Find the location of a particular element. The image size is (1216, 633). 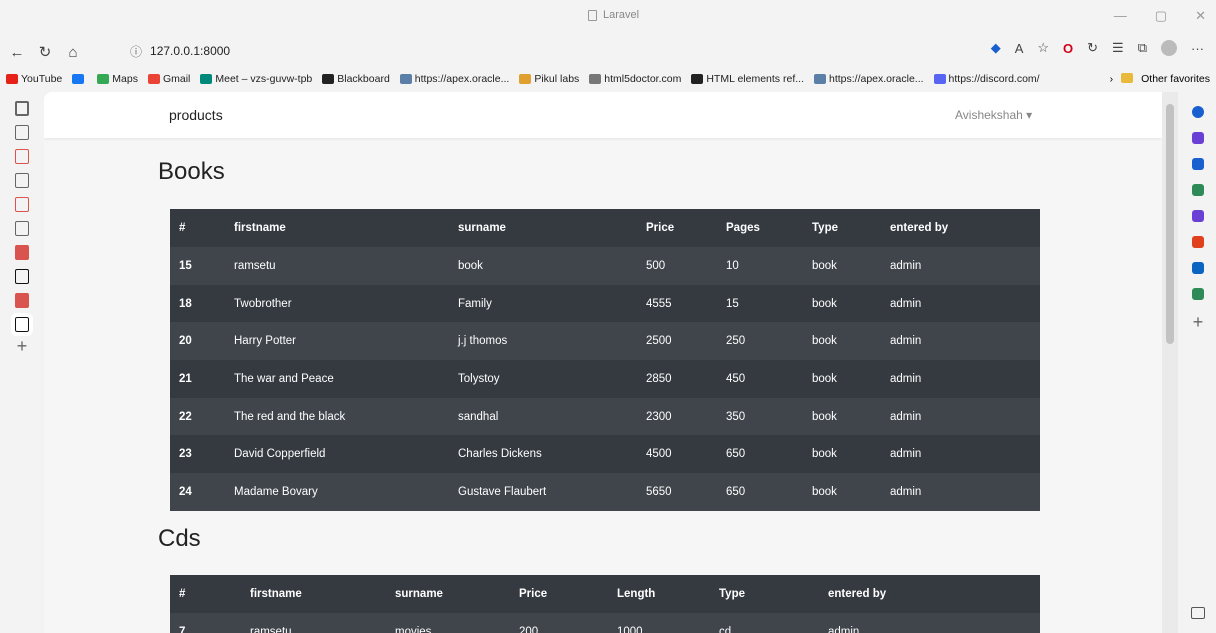

navbar-brand: products is located at coordinates (196, 115).